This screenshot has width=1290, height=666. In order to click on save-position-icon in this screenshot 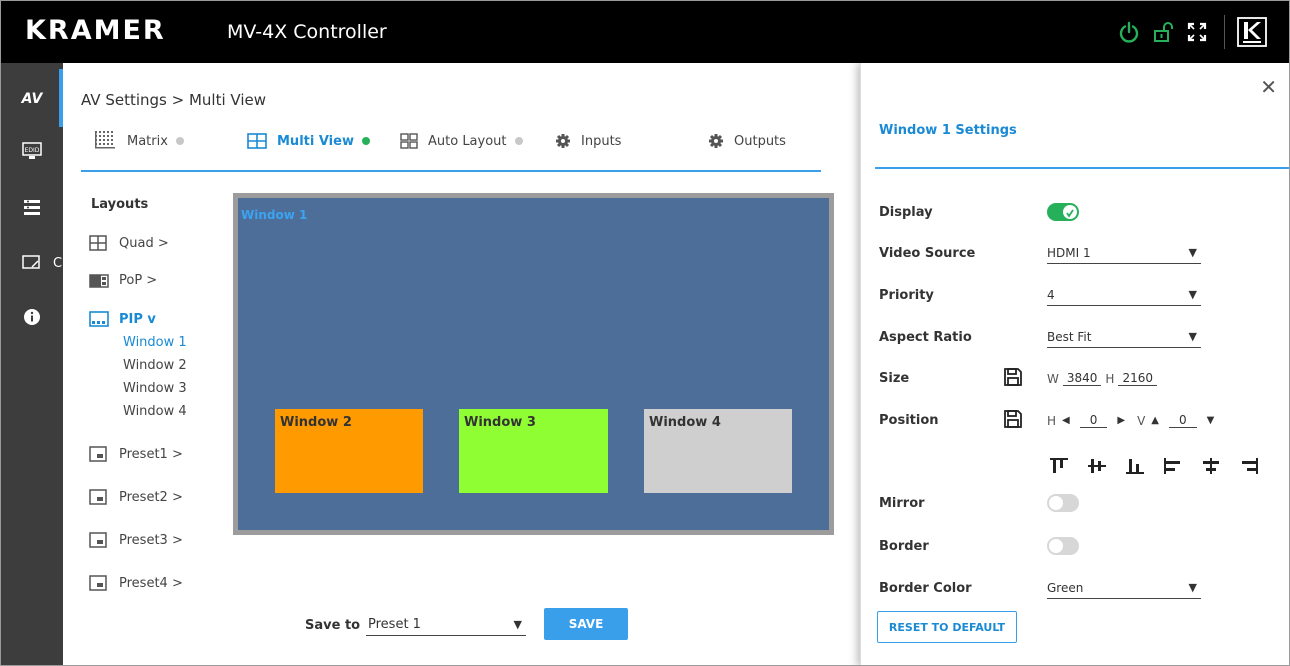, I will do `click(1013, 419)`.